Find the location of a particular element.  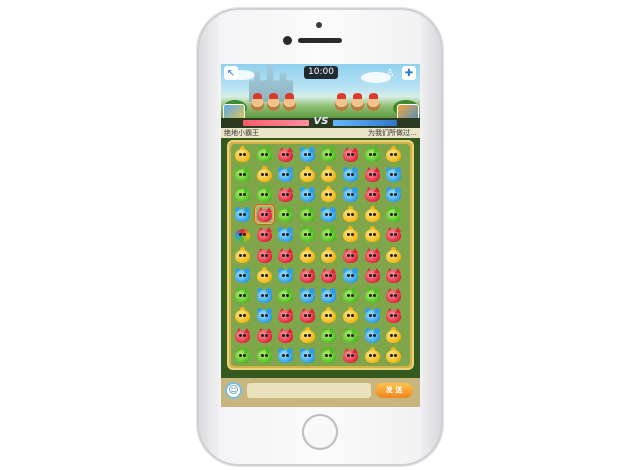

chat-input is located at coordinates (309, 390).